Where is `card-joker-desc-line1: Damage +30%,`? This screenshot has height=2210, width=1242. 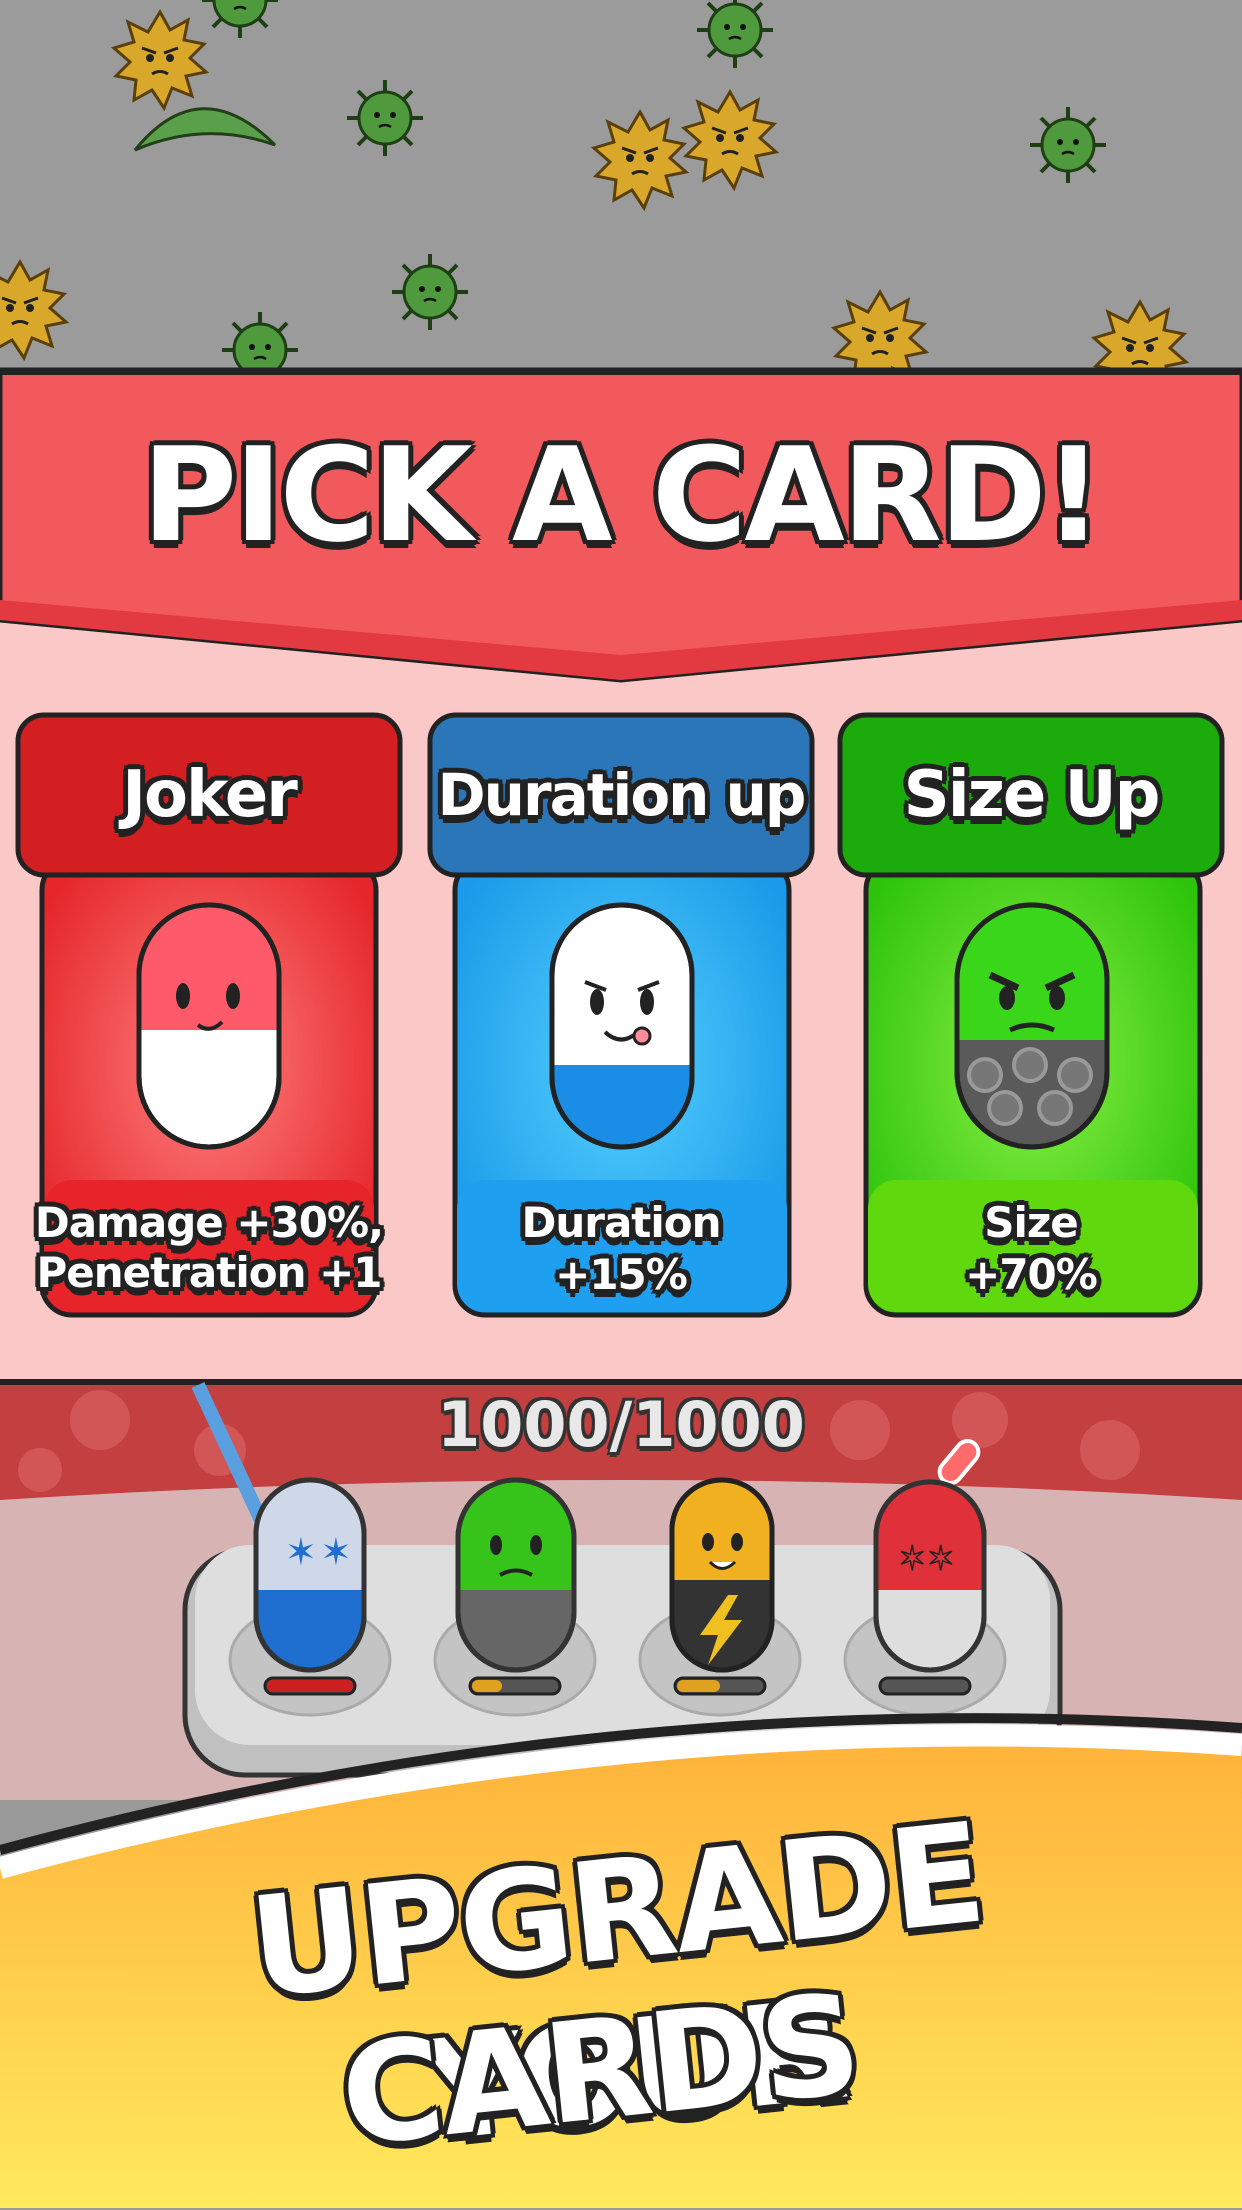
card-joker-desc-line1: Damage +30%, is located at coordinates (209, 1222).